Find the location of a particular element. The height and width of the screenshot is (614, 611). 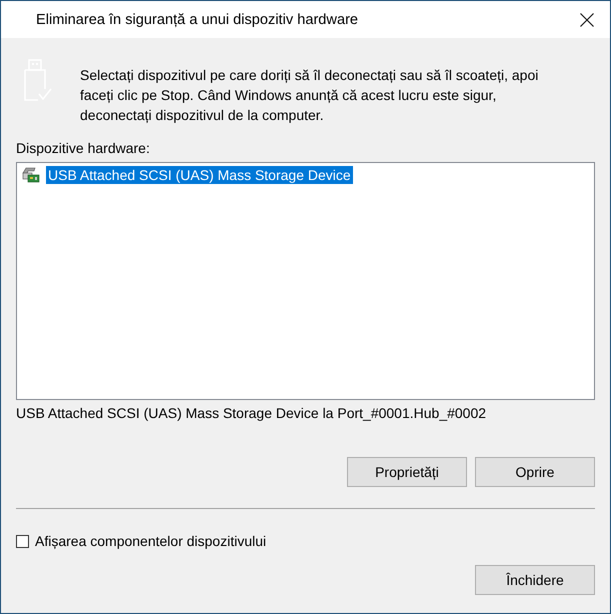

instructions-text: Selectați dispozitivul pe care doriți să îl deconectați sau să îl scoateți, apoi faceți clic pe Stop. Când Windows anunță că acest lucru este sigur, deconectați dispozitivul de la computer. is located at coordinates (310, 95).